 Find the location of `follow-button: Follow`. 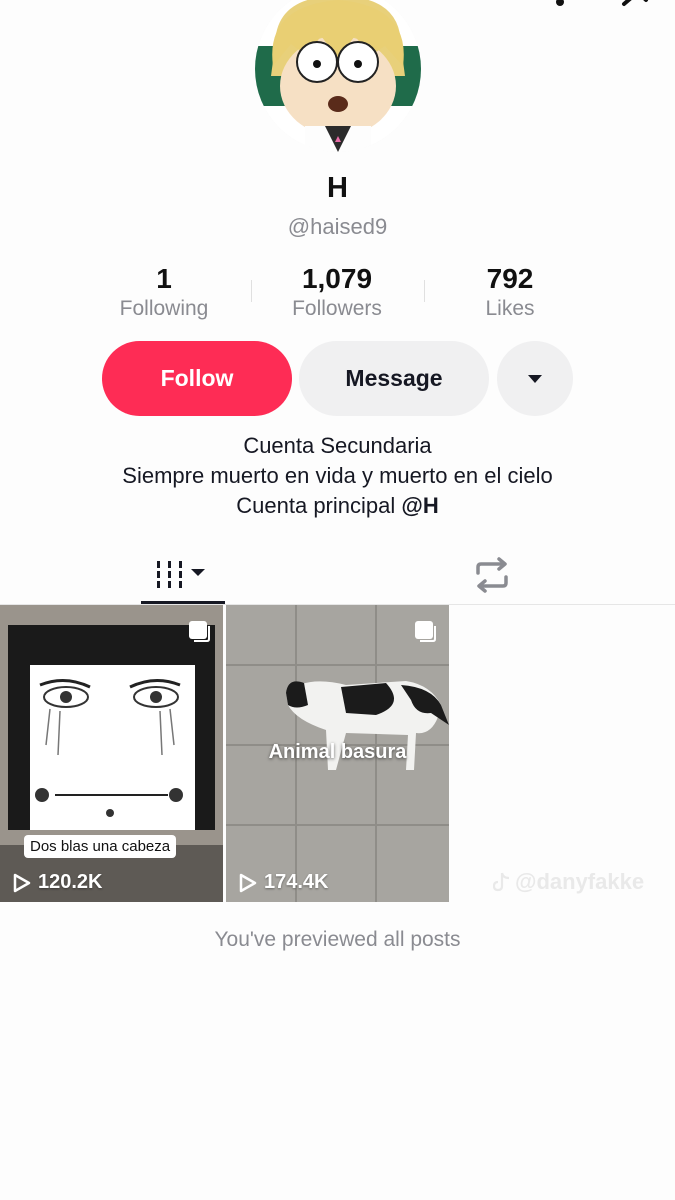

follow-button: Follow is located at coordinates (197, 378).